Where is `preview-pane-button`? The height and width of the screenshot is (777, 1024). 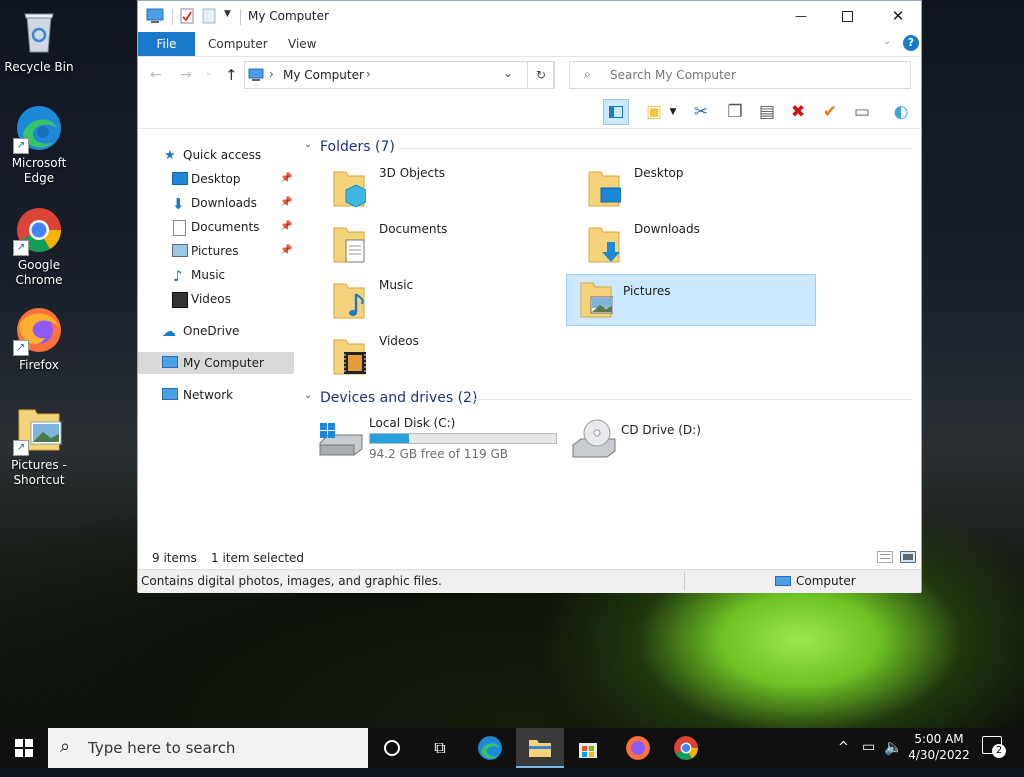
preview-pane-button is located at coordinates (616, 112).